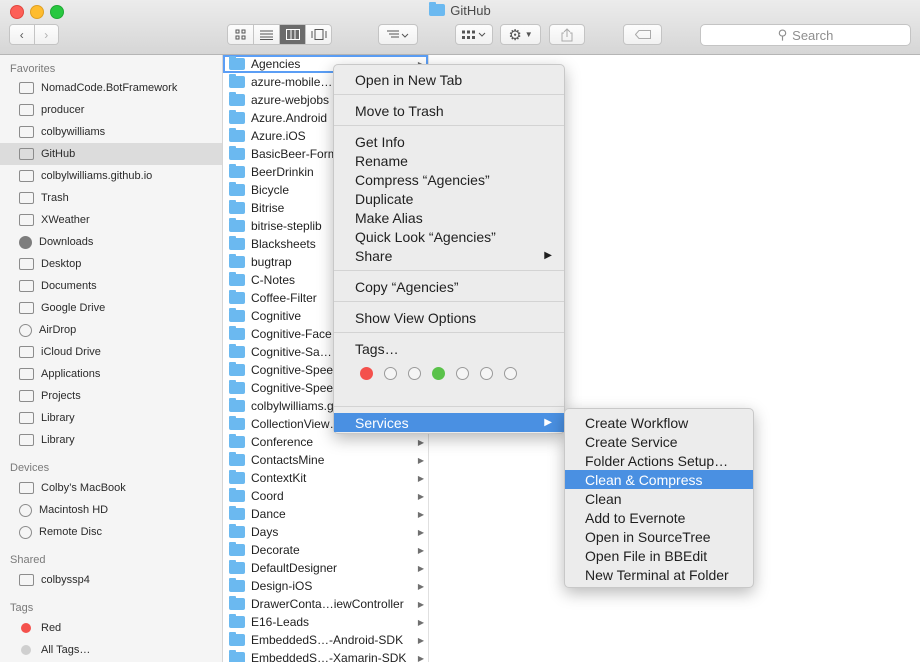  What do you see at coordinates (449, 110) in the screenshot?
I see `context-menu-item: Move to Trash` at bounding box center [449, 110].